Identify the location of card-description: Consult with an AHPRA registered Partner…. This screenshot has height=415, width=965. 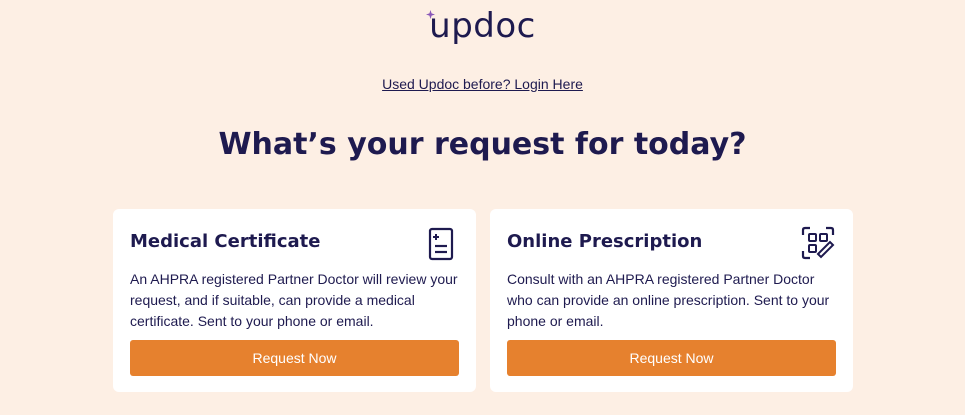
(668, 300).